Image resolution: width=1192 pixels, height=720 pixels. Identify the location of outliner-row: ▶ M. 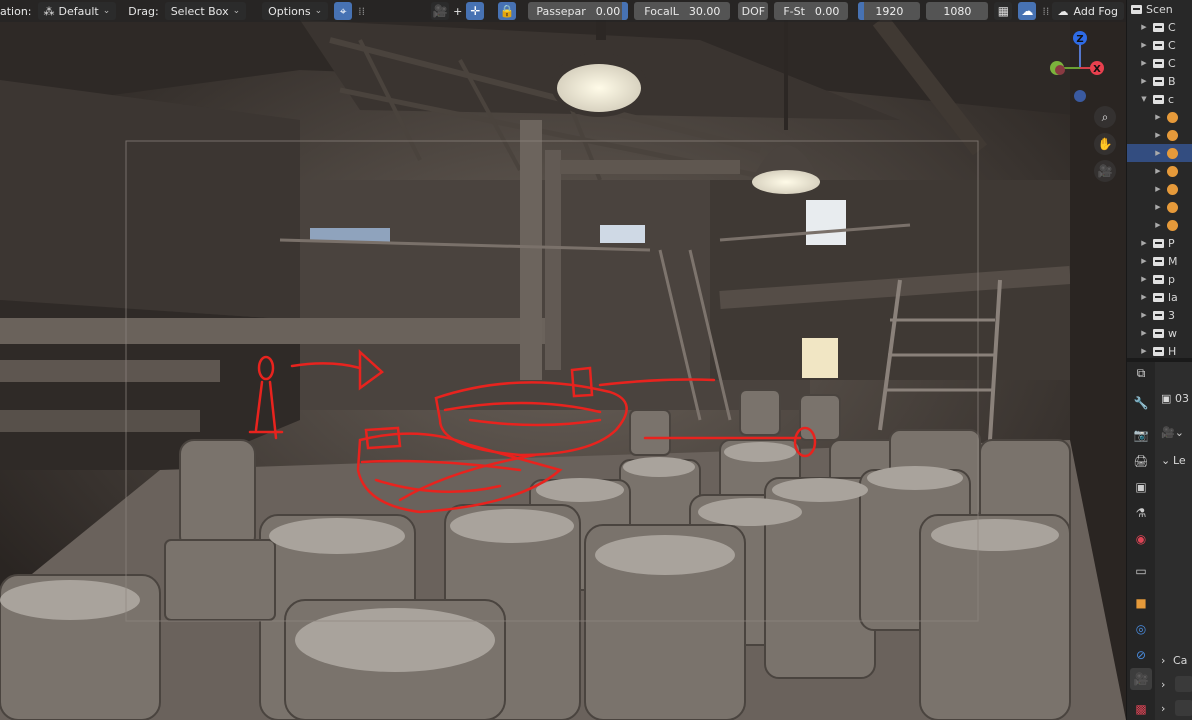
(1159, 261).